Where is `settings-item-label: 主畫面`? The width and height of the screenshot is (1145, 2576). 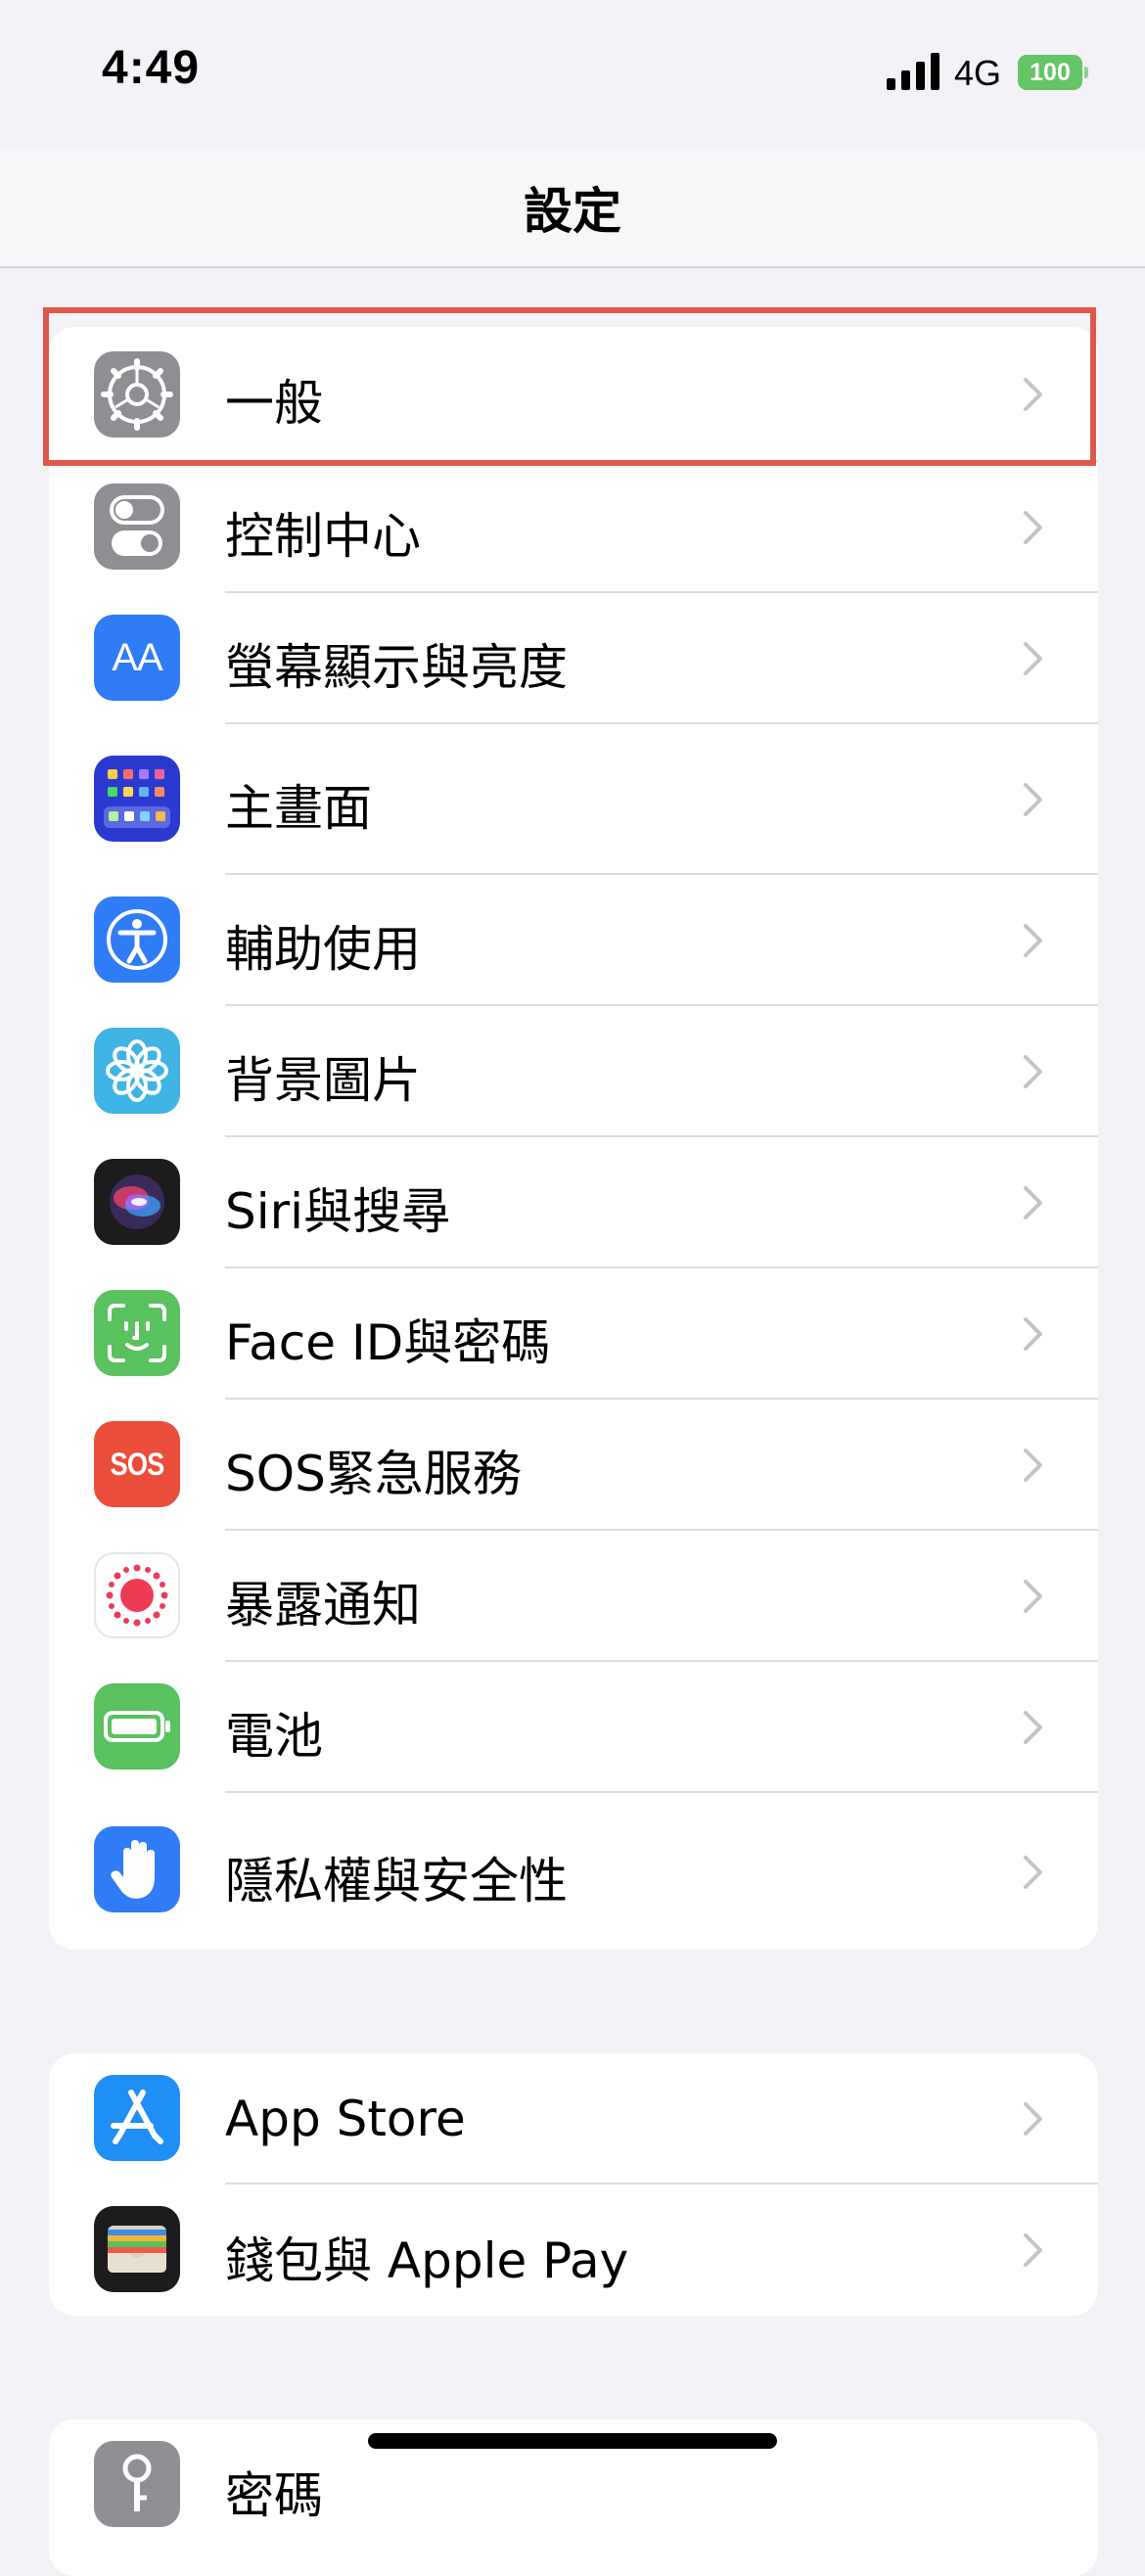
settings-item-label: 主畫面 is located at coordinates (298, 809).